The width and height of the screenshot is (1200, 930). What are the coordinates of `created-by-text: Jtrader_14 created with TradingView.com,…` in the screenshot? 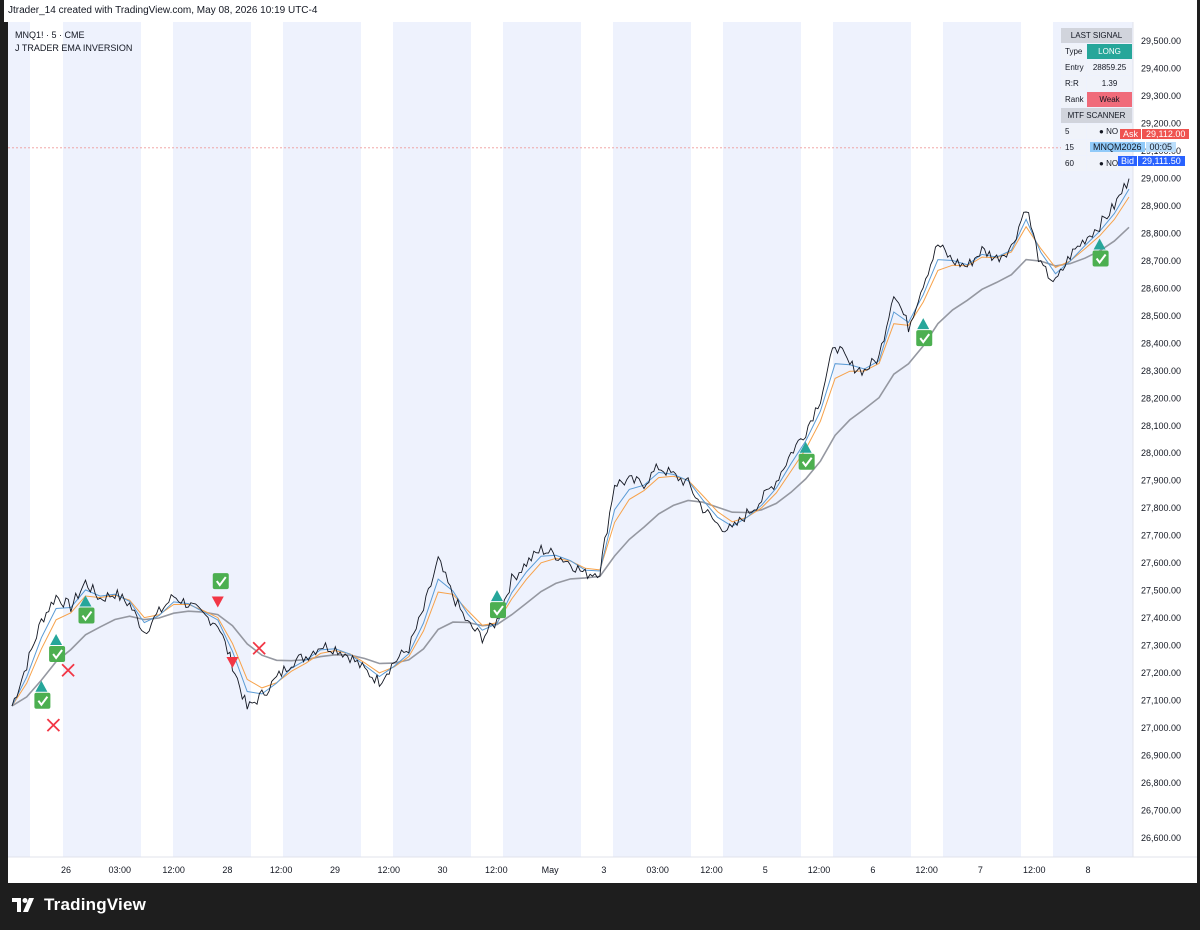 It's located at (163, 10).